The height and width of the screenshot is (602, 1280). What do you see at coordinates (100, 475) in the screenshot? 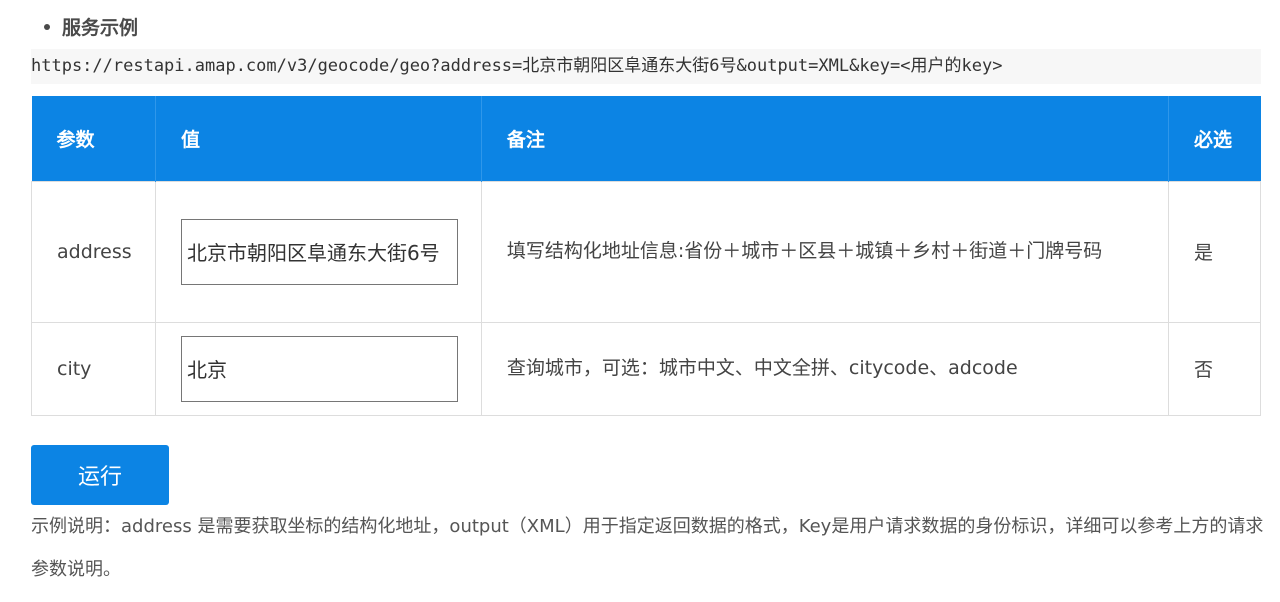
I see `run-button: 运行` at bounding box center [100, 475].